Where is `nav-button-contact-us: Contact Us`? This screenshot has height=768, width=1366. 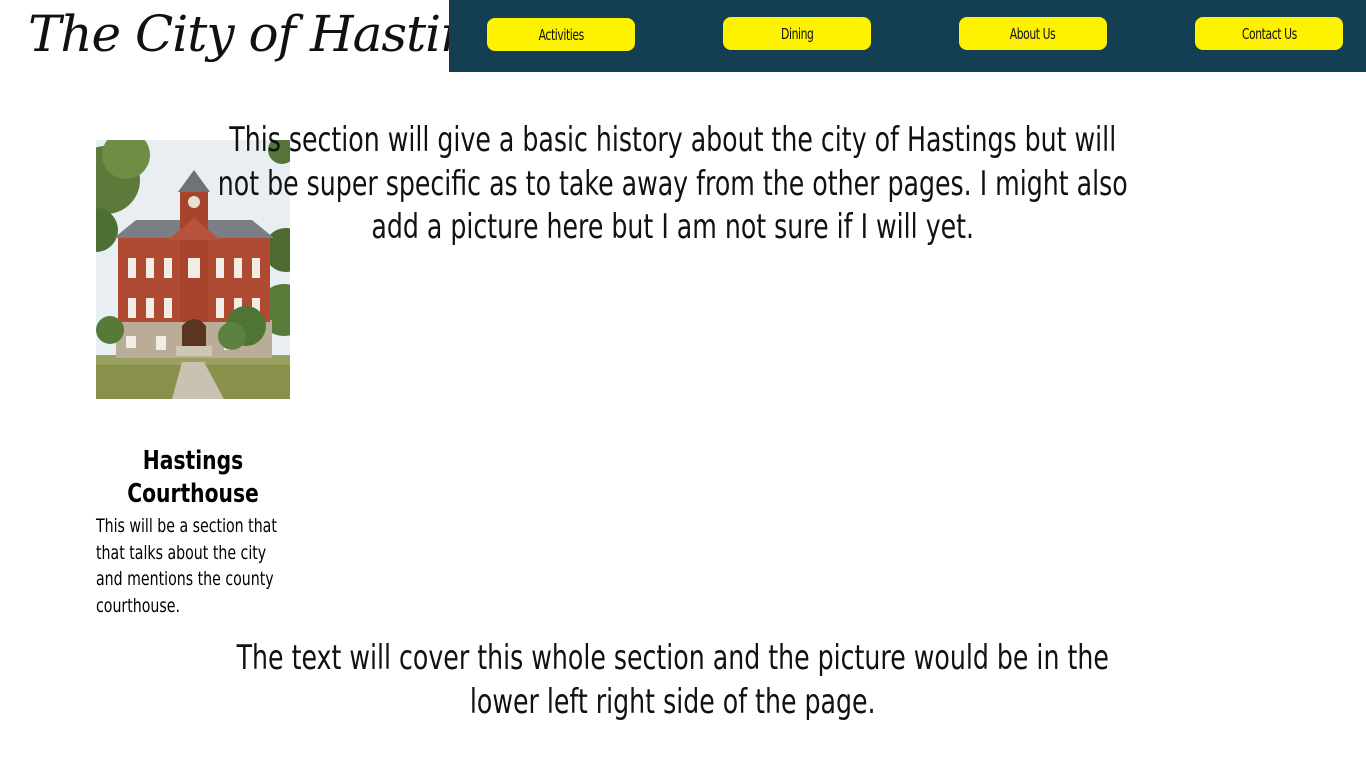
nav-button-contact-us: Contact Us is located at coordinates (1269, 33).